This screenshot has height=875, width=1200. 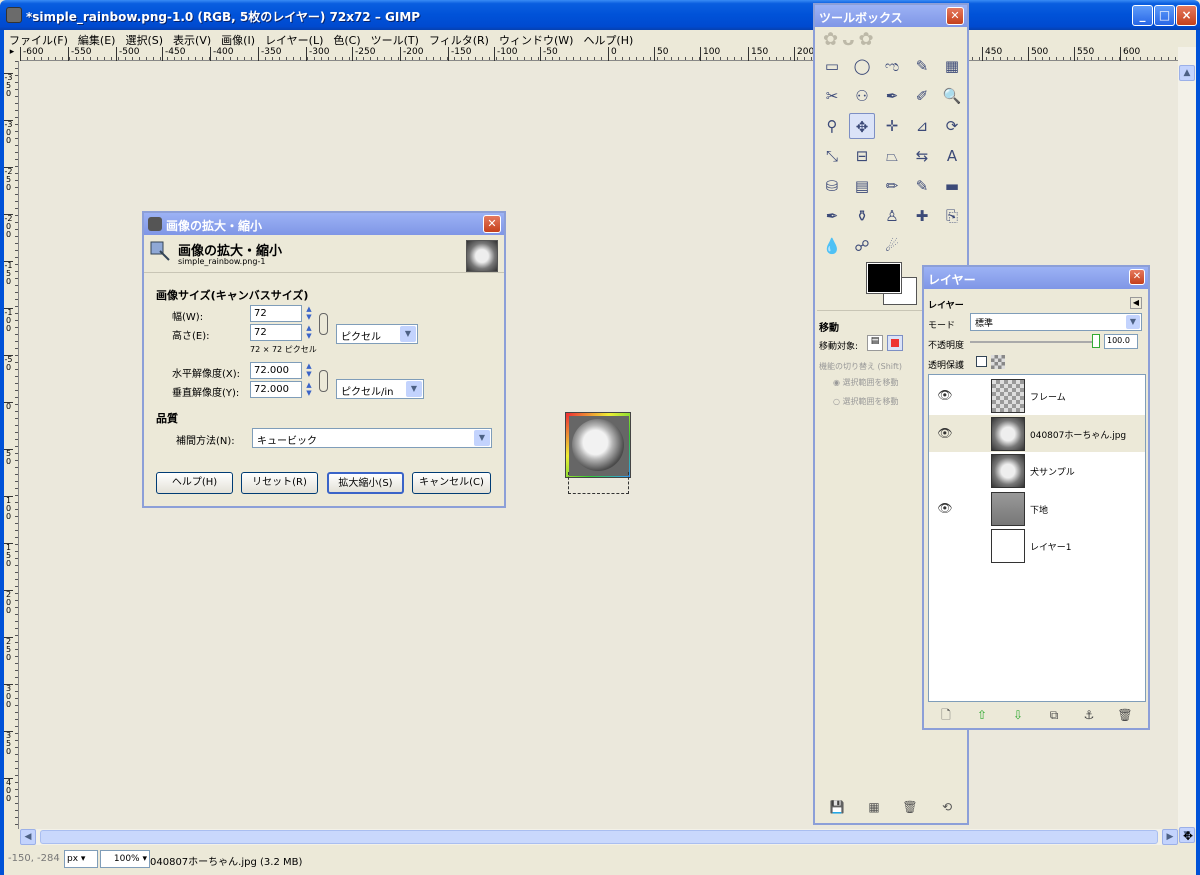 What do you see at coordinates (910, 807) in the screenshot?
I see `delete-options-icon: 🗑` at bounding box center [910, 807].